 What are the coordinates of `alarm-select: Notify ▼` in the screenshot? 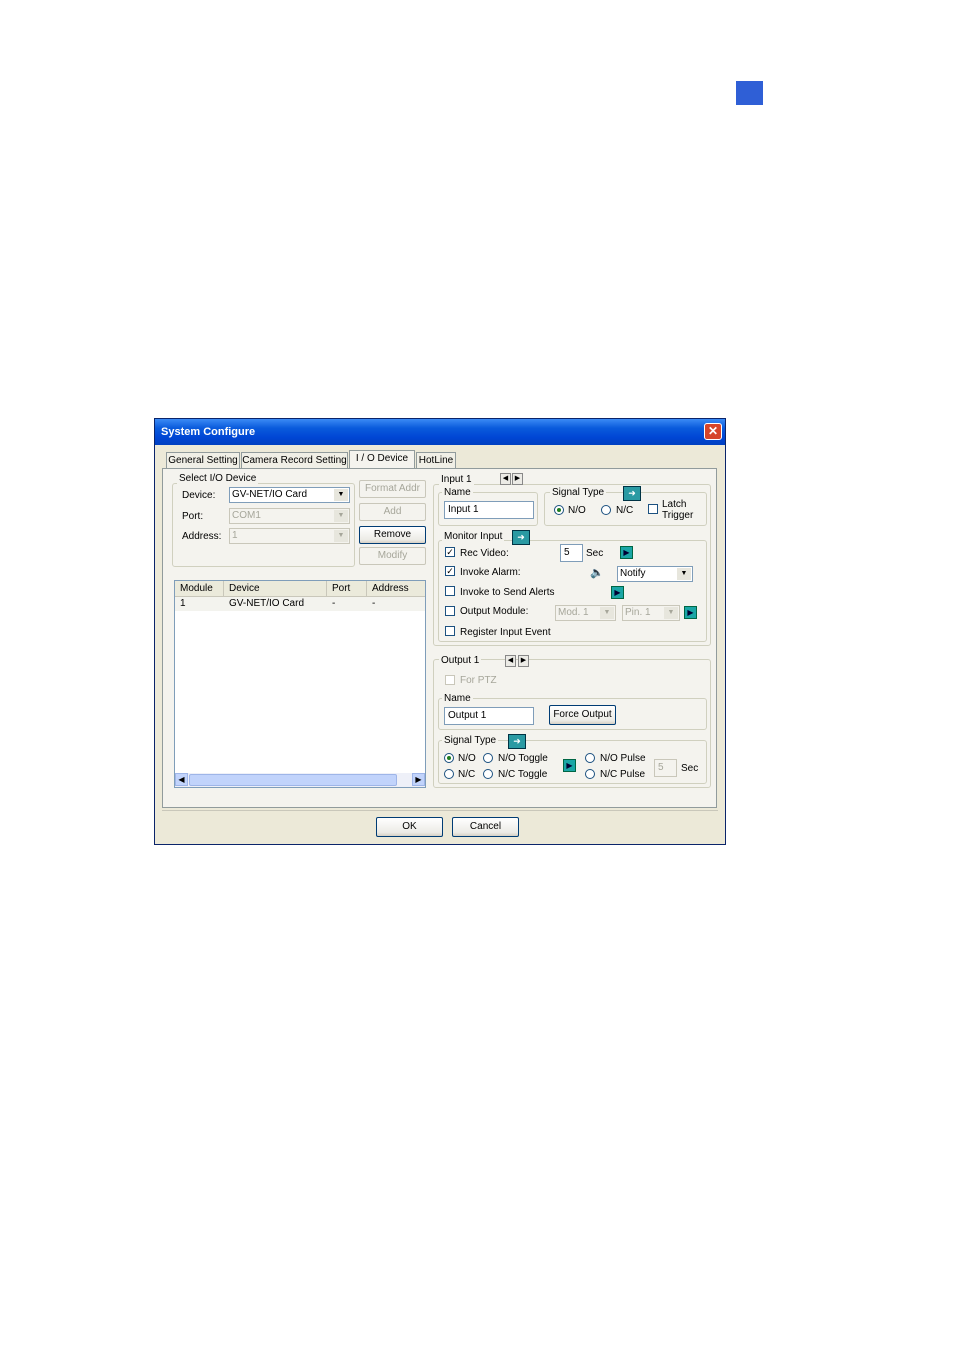 It's located at (655, 574).